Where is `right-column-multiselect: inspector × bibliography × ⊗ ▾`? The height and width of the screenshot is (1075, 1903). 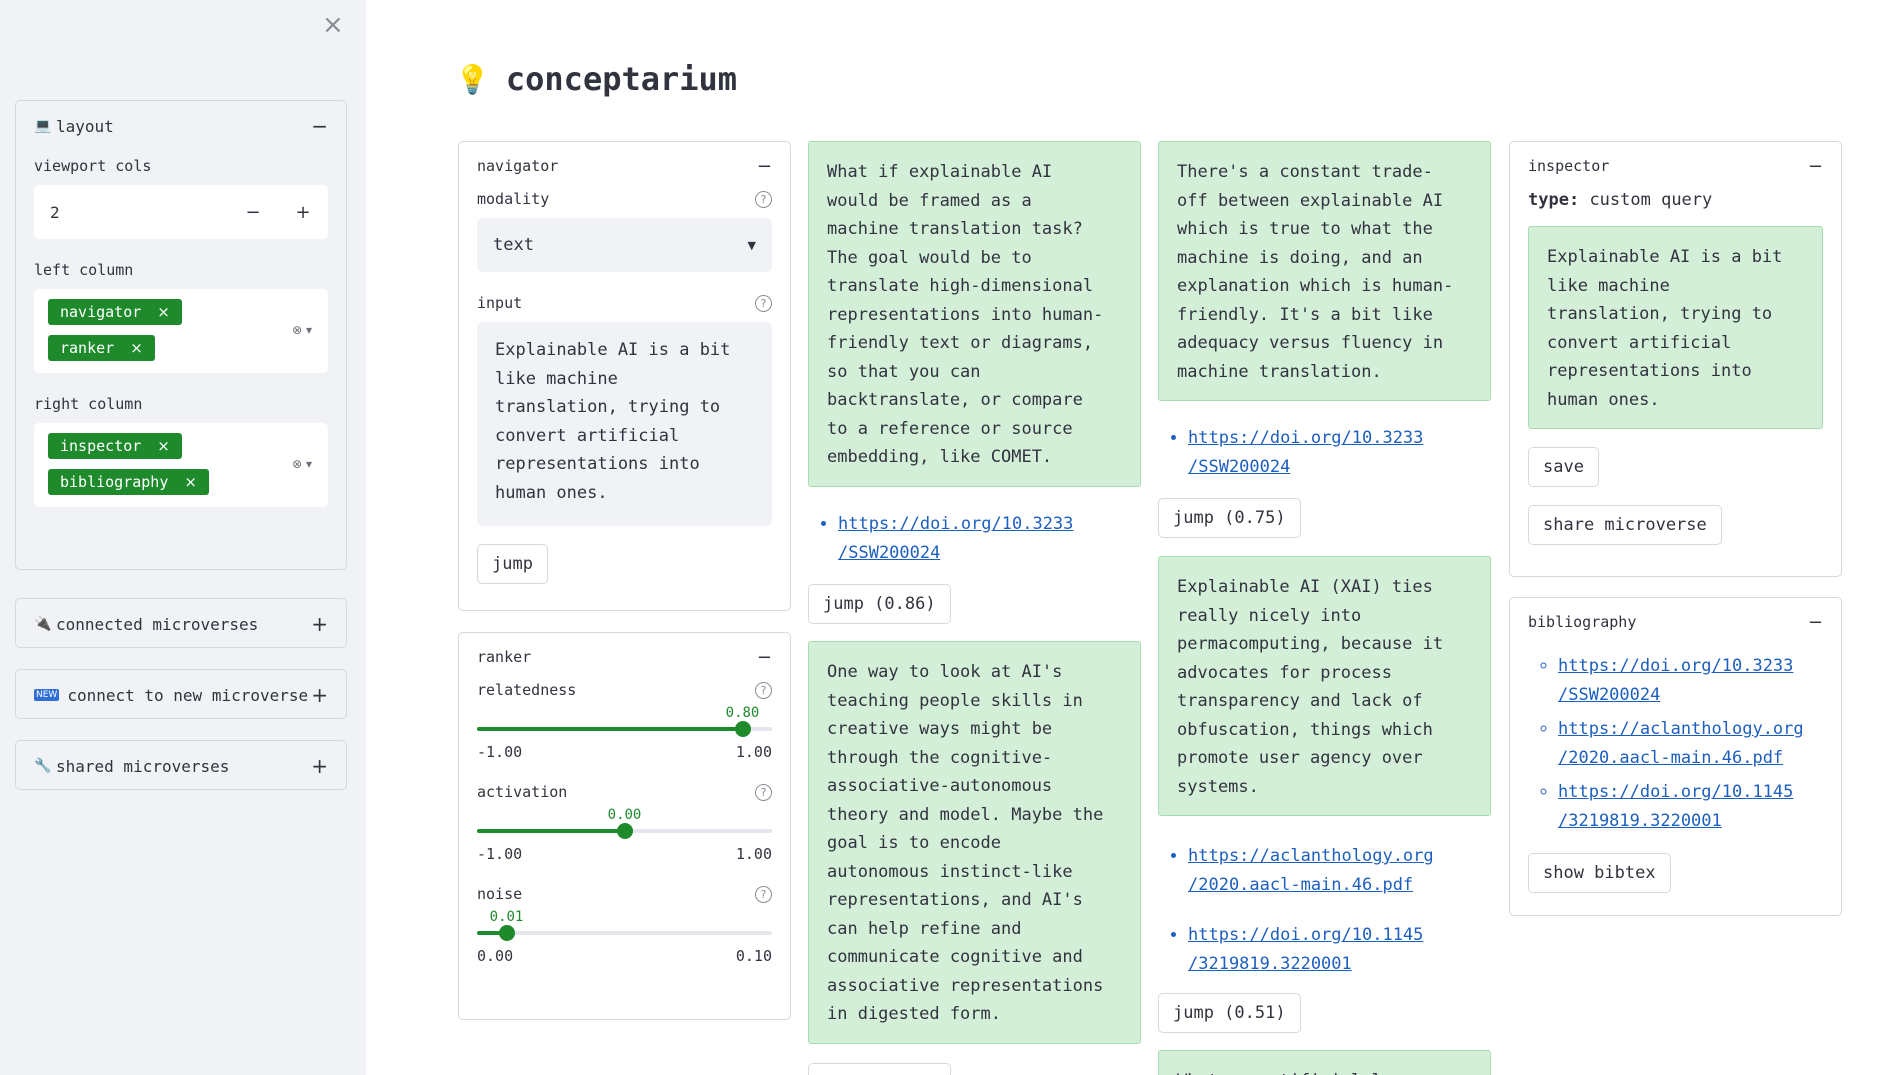 right-column-multiselect: inspector × bibliography × ⊗ ▾ is located at coordinates (181, 465).